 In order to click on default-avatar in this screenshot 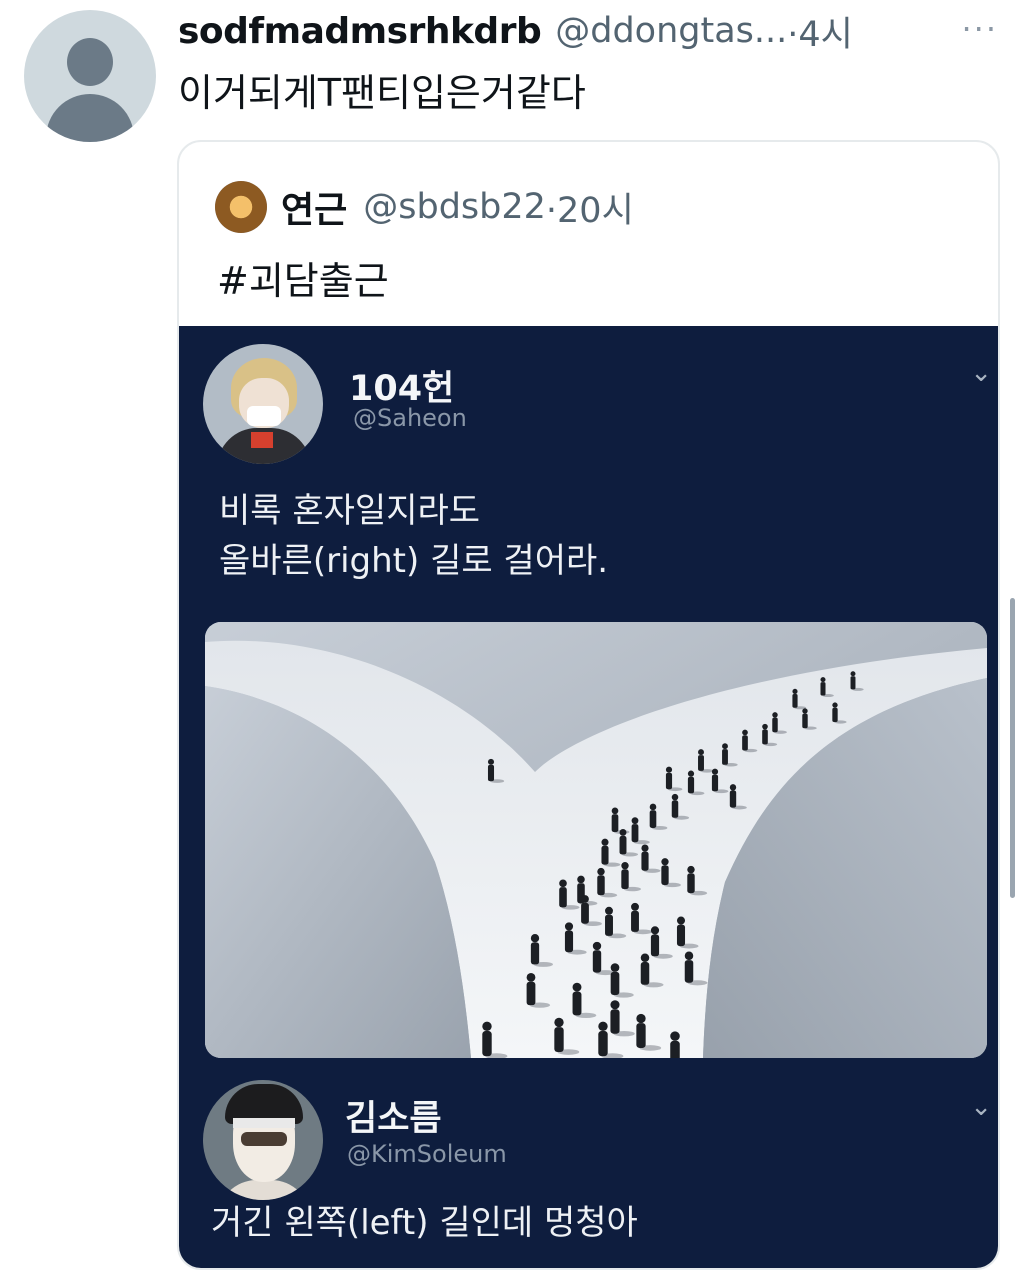, I will do `click(90, 76)`.